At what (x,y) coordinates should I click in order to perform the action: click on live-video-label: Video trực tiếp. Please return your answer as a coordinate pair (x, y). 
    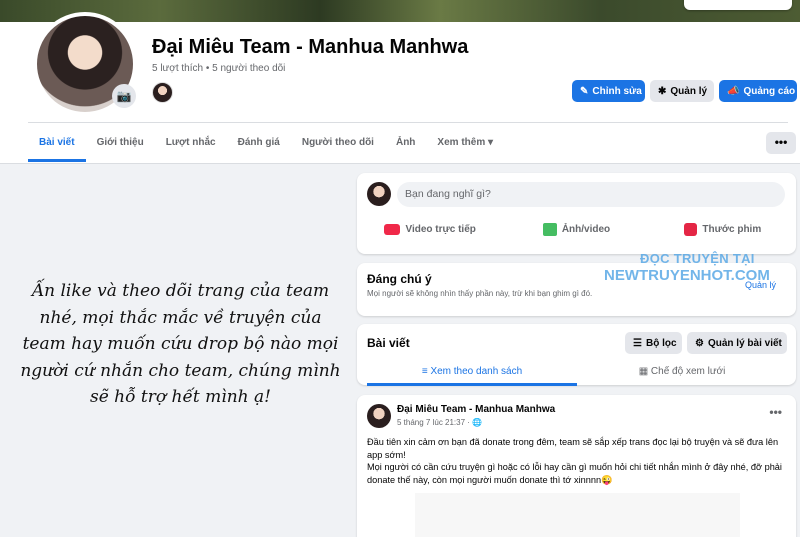
    Looking at the image, I should click on (440, 229).